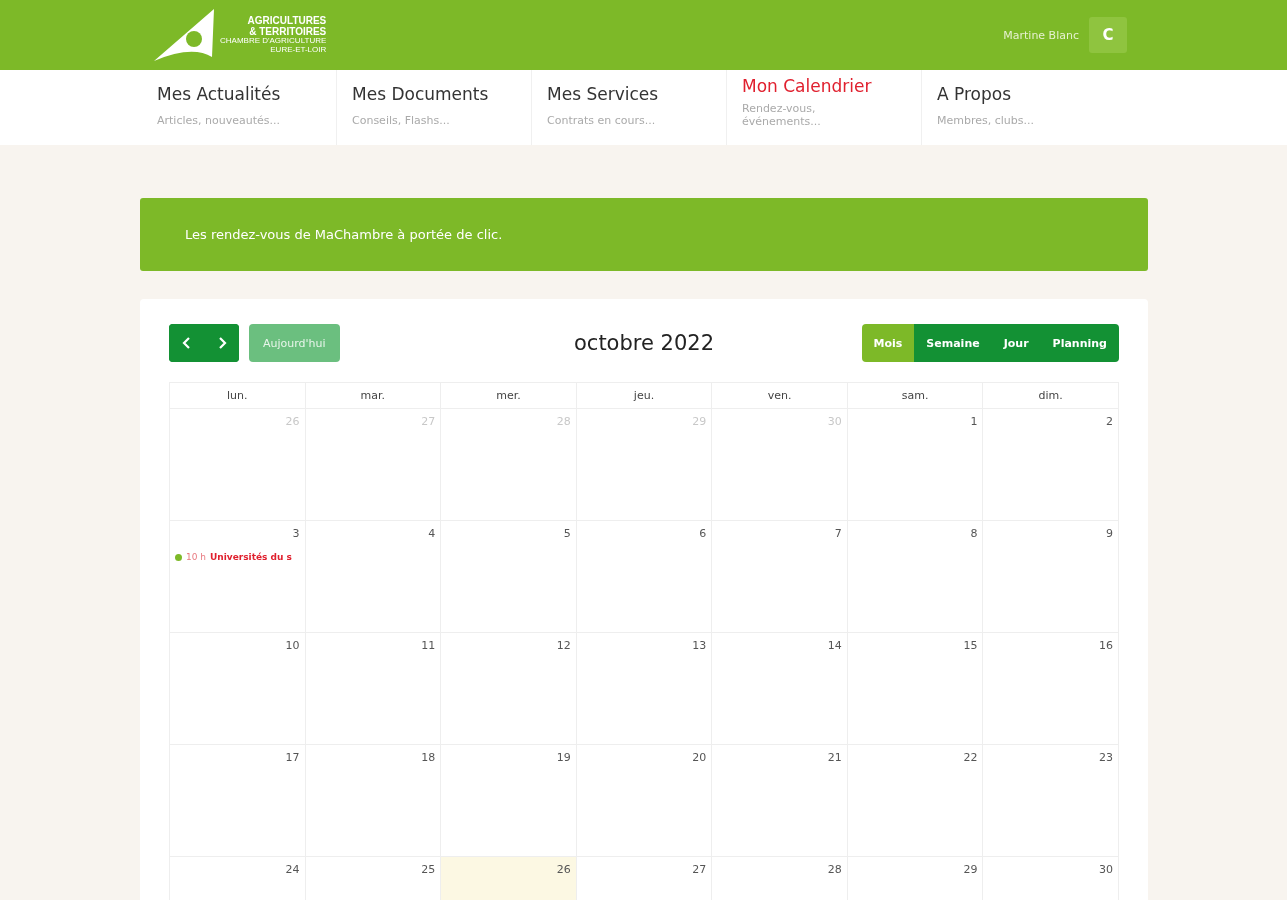  Describe the element at coordinates (1051, 396) in the screenshot. I see `weekday-header: dim.` at that location.